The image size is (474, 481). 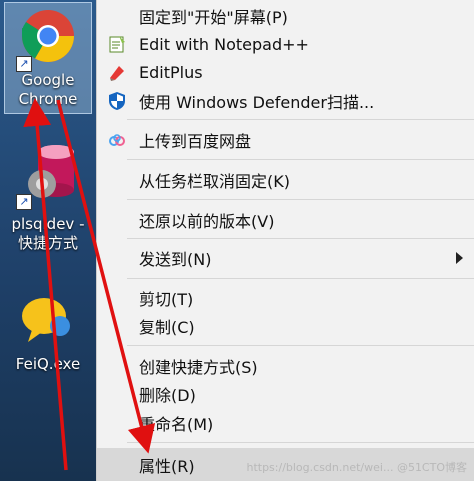 What do you see at coordinates (285, 140) in the screenshot?
I see `menu-item-upload-baidu: 上传到百度网盘` at bounding box center [285, 140].